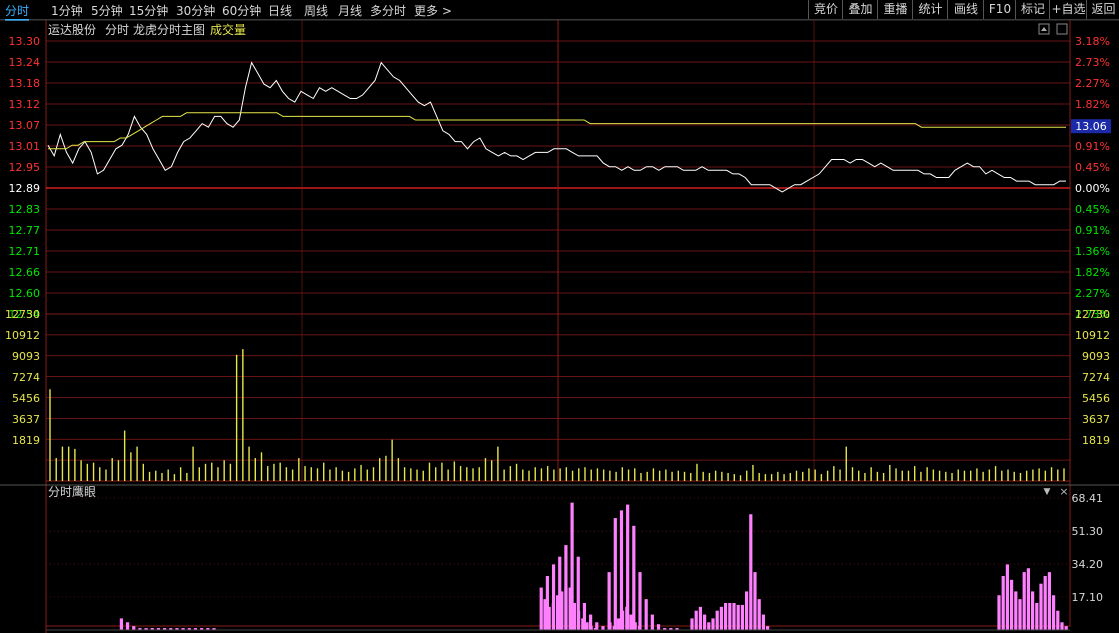 This screenshot has width=1119, height=633. Describe the element at coordinates (241, 10) in the screenshot. I see `tab-5: 60分钟` at that location.